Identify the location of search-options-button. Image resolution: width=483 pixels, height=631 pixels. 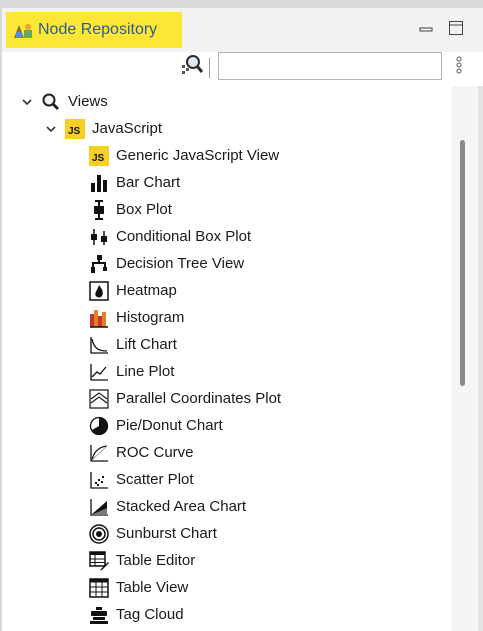
(192, 67).